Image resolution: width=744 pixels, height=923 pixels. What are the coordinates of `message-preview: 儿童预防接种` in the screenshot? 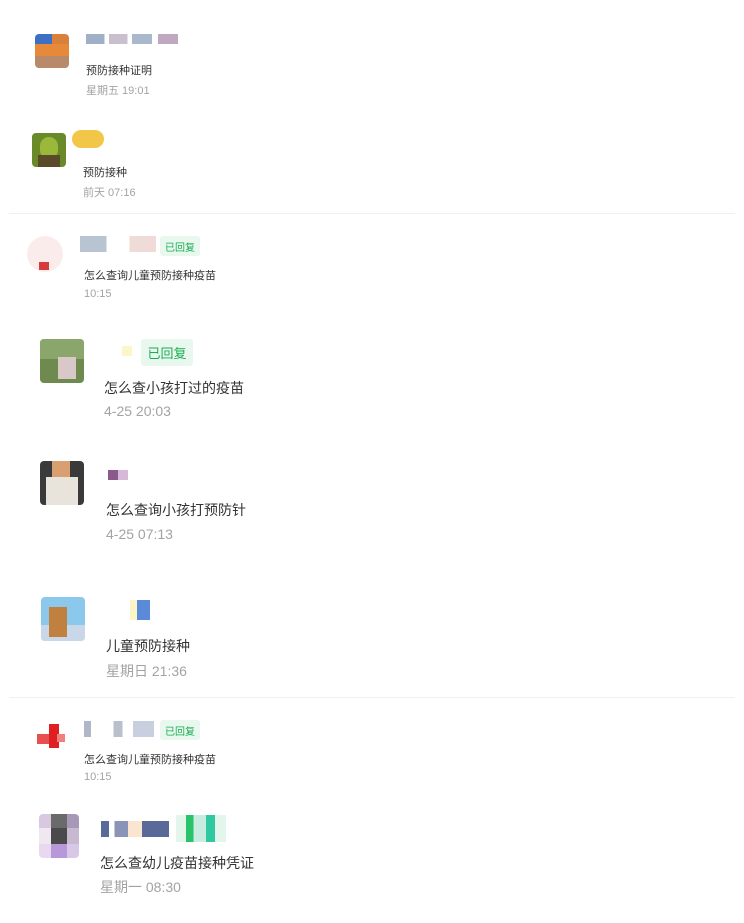 It's located at (148, 646).